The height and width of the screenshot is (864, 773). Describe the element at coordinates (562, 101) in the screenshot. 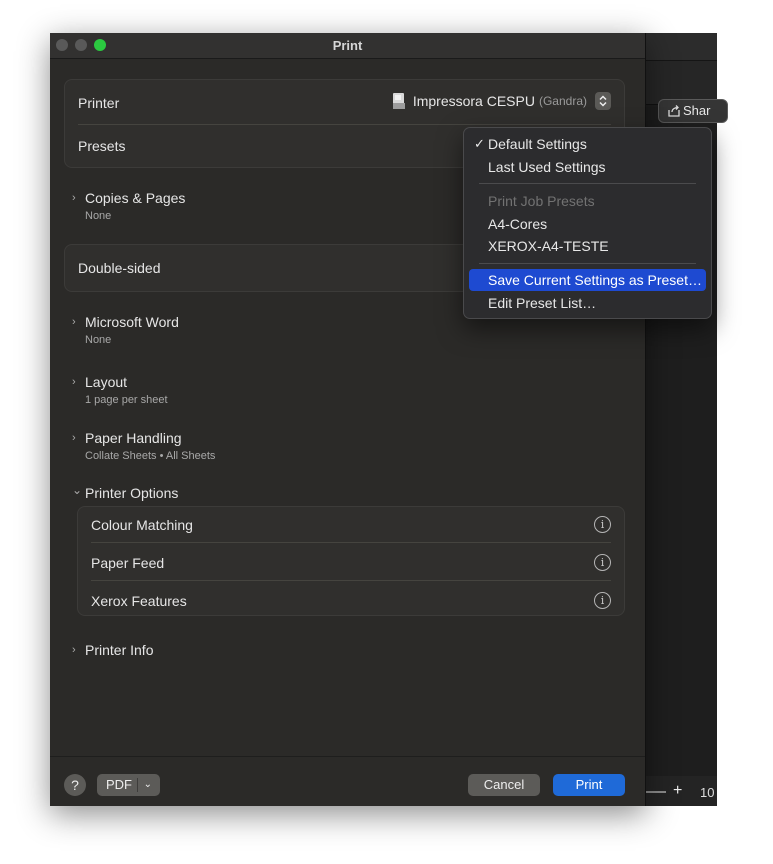

I see `printer-location: (Gandra)` at that location.